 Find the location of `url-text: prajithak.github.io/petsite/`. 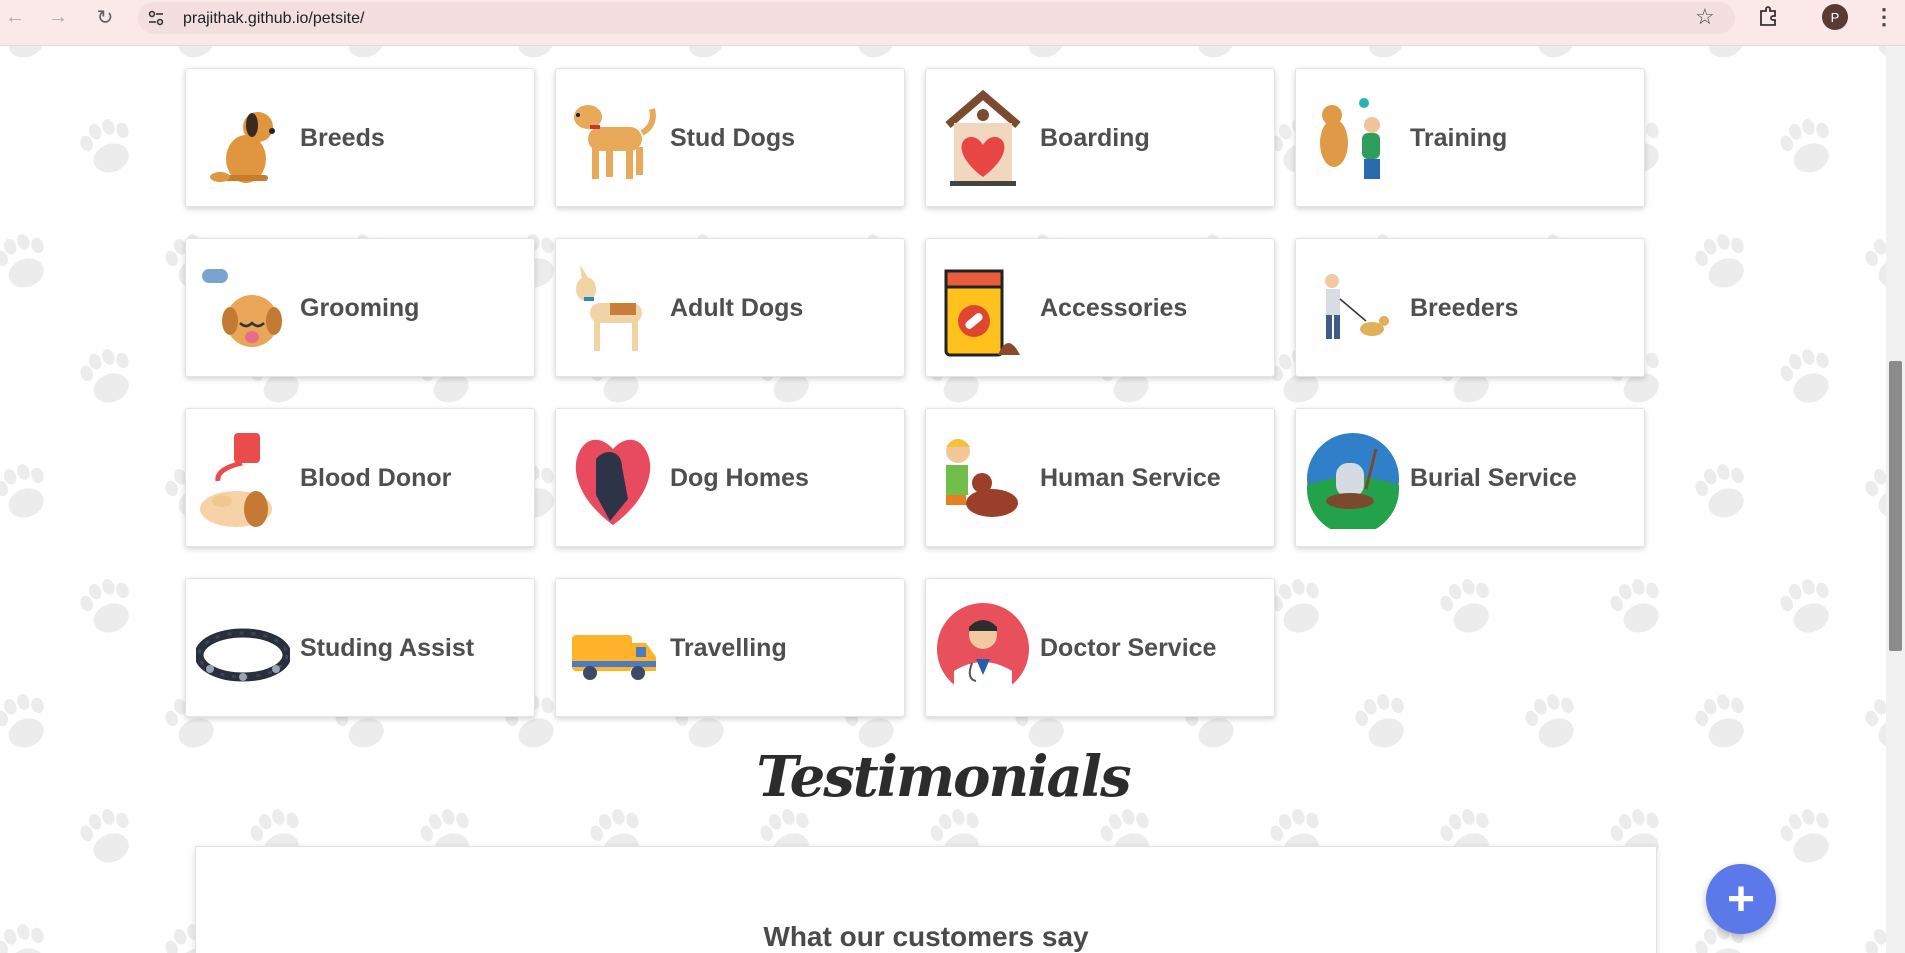

url-text: prajithak.github.io/petsite/ is located at coordinates (273, 19).